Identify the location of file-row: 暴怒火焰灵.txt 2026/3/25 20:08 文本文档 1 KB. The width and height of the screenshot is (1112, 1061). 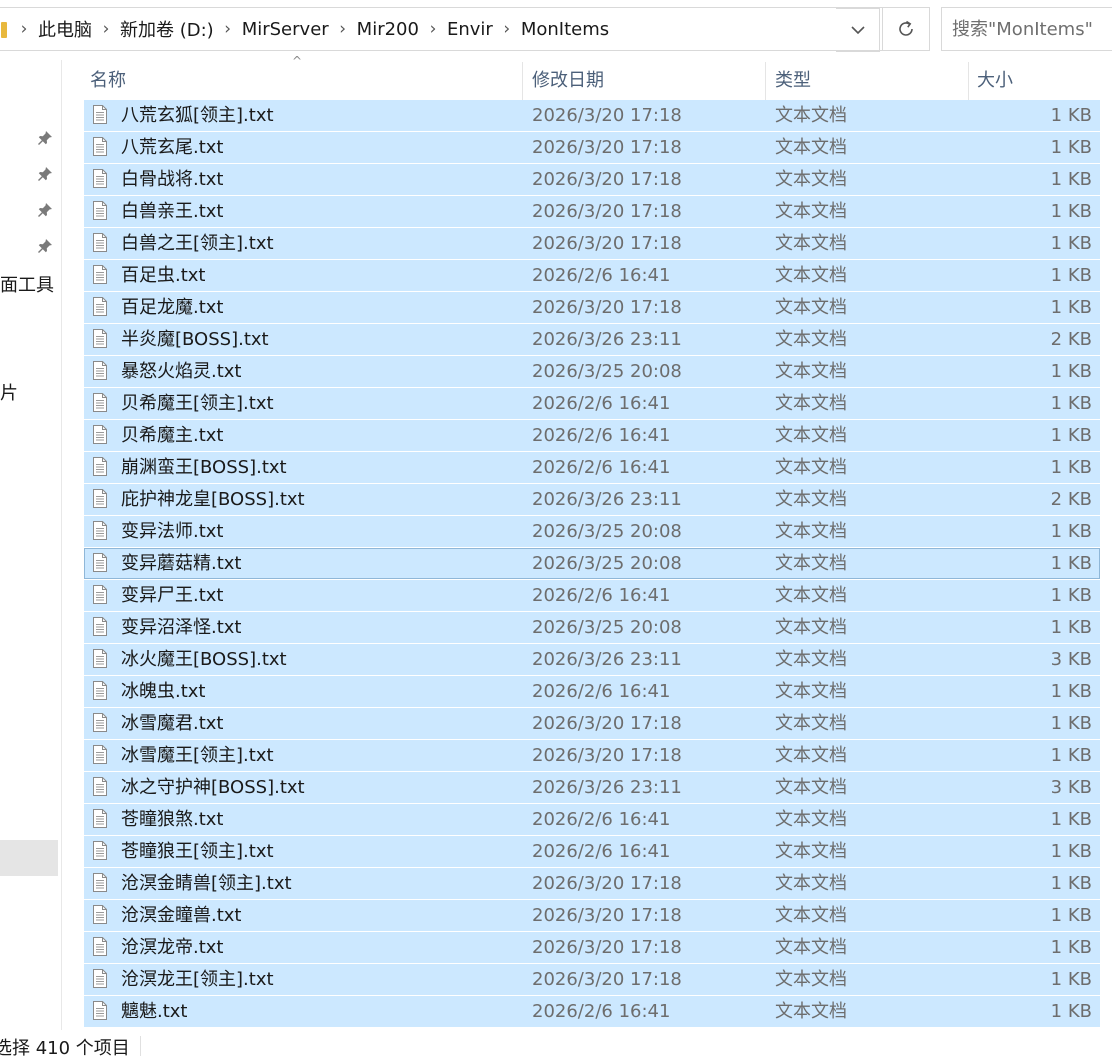
(592, 371).